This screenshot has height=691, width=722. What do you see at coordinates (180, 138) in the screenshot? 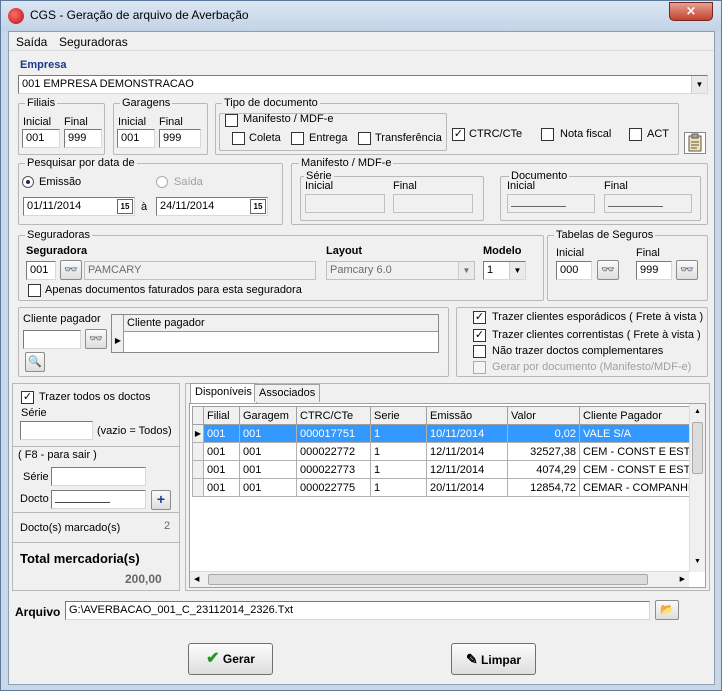
I see `garagens-final-input: 999` at bounding box center [180, 138].